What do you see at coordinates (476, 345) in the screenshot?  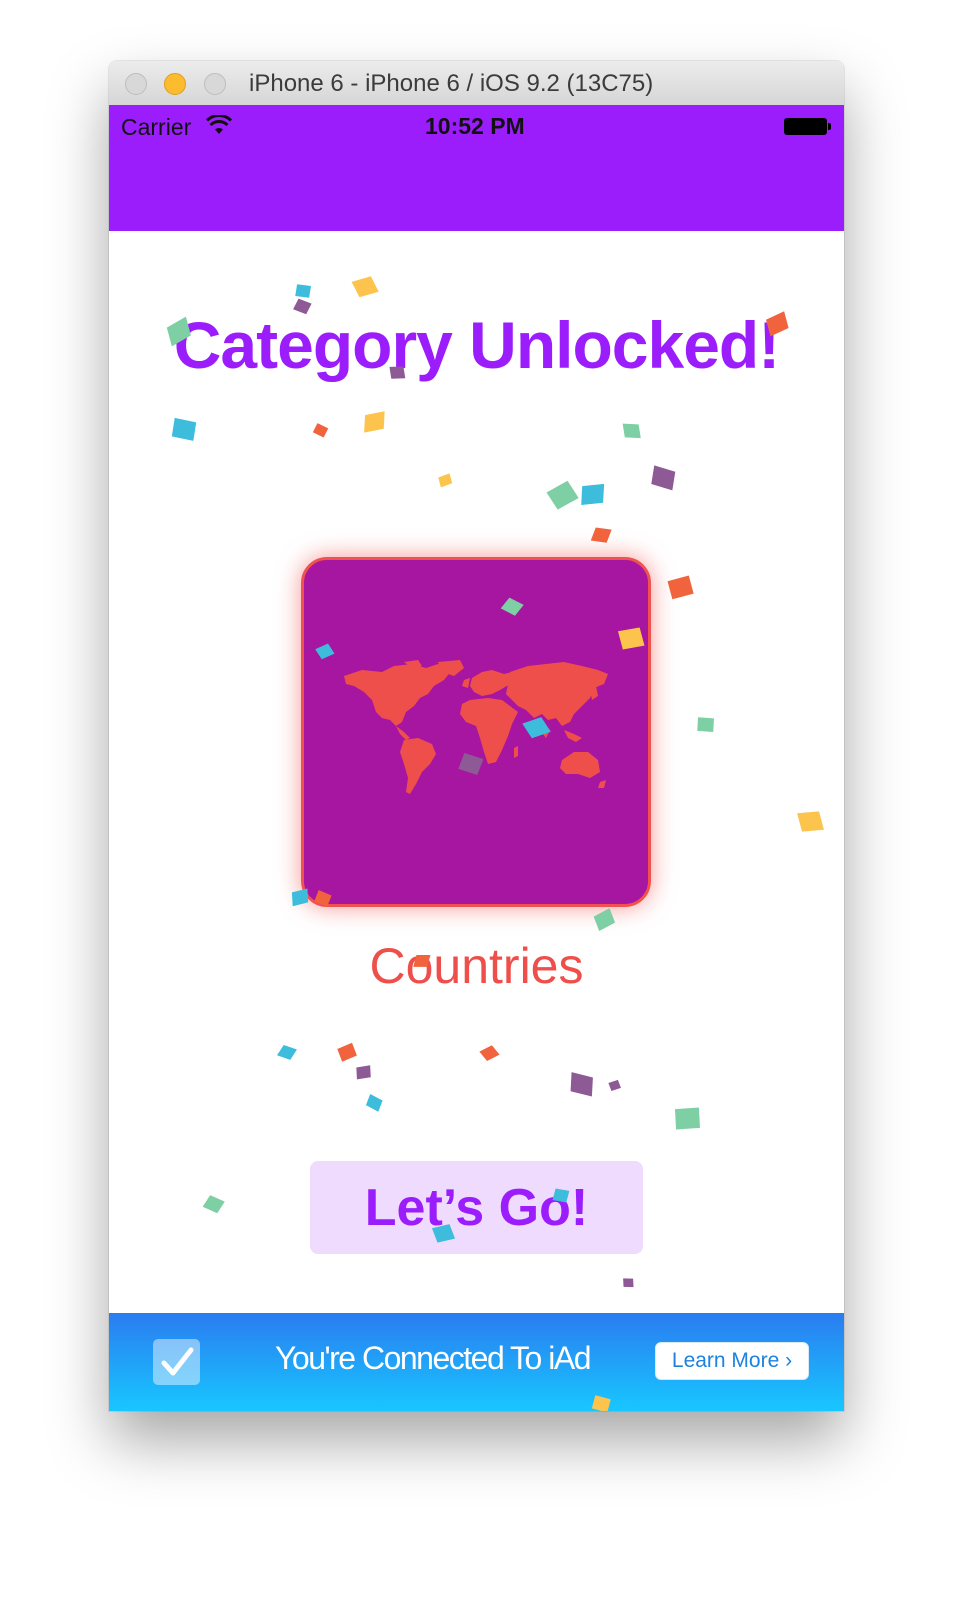 I see `page-title: Category Unlocked!` at bounding box center [476, 345].